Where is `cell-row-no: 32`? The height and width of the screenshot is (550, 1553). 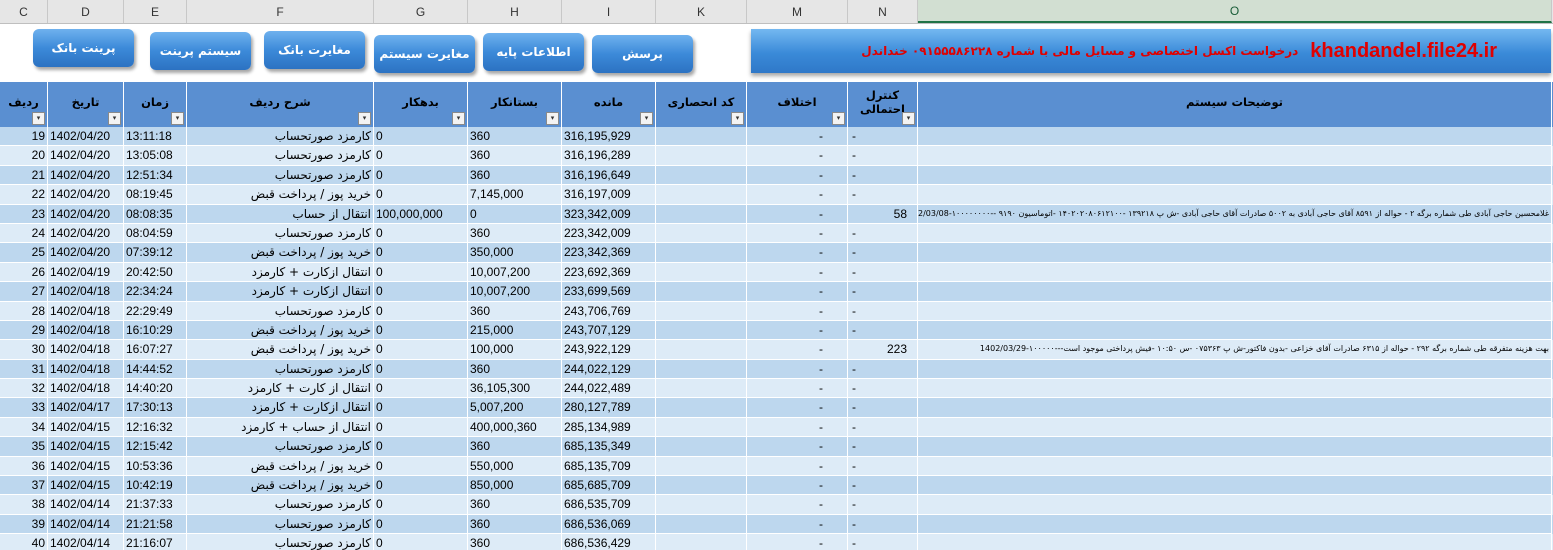 cell-row-no: 32 is located at coordinates (24, 389).